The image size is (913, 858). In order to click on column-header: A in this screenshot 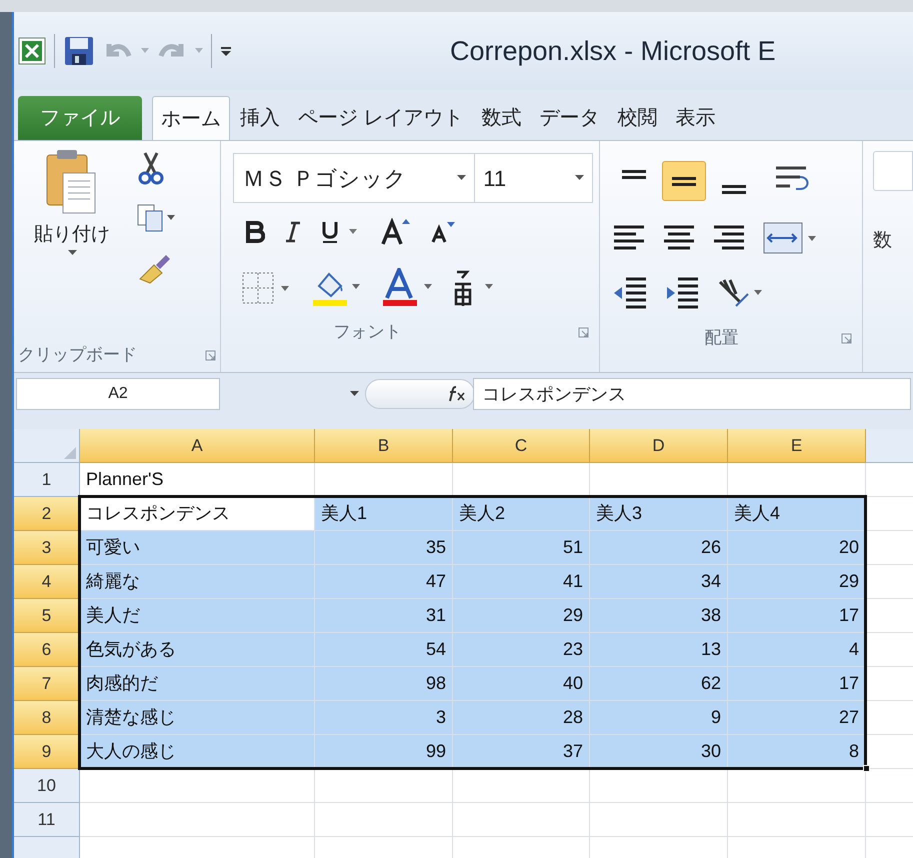, I will do `click(197, 446)`.